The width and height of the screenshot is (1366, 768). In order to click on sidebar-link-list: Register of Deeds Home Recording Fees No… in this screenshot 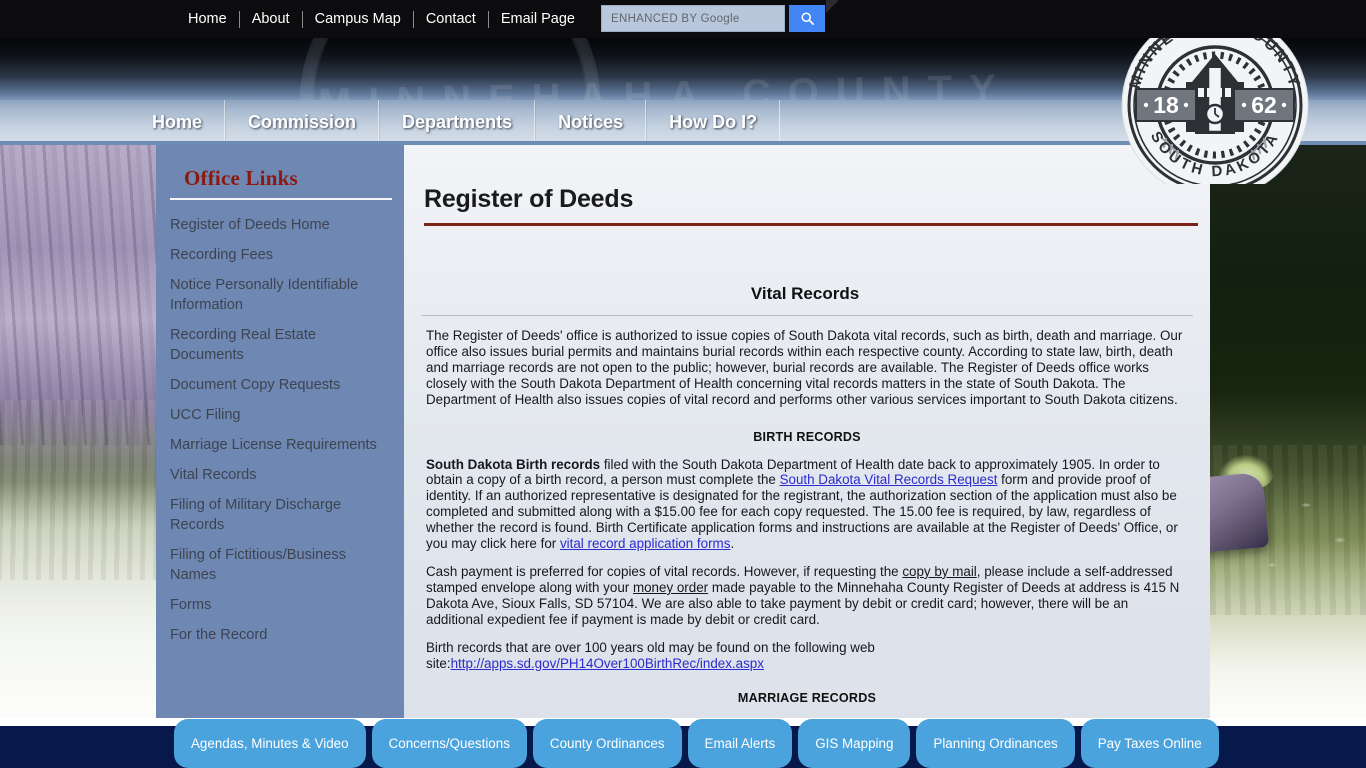, I will do `click(278, 430)`.